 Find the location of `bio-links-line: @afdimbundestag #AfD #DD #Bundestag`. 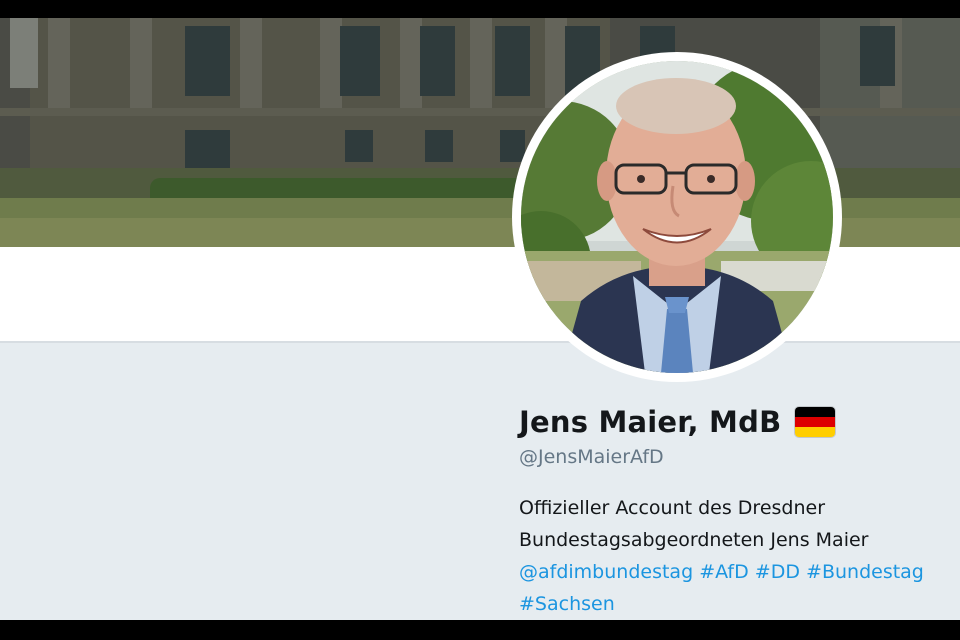

bio-links-line: @afdimbundestag #AfD #DD #Bundestag is located at coordinates (734, 572).